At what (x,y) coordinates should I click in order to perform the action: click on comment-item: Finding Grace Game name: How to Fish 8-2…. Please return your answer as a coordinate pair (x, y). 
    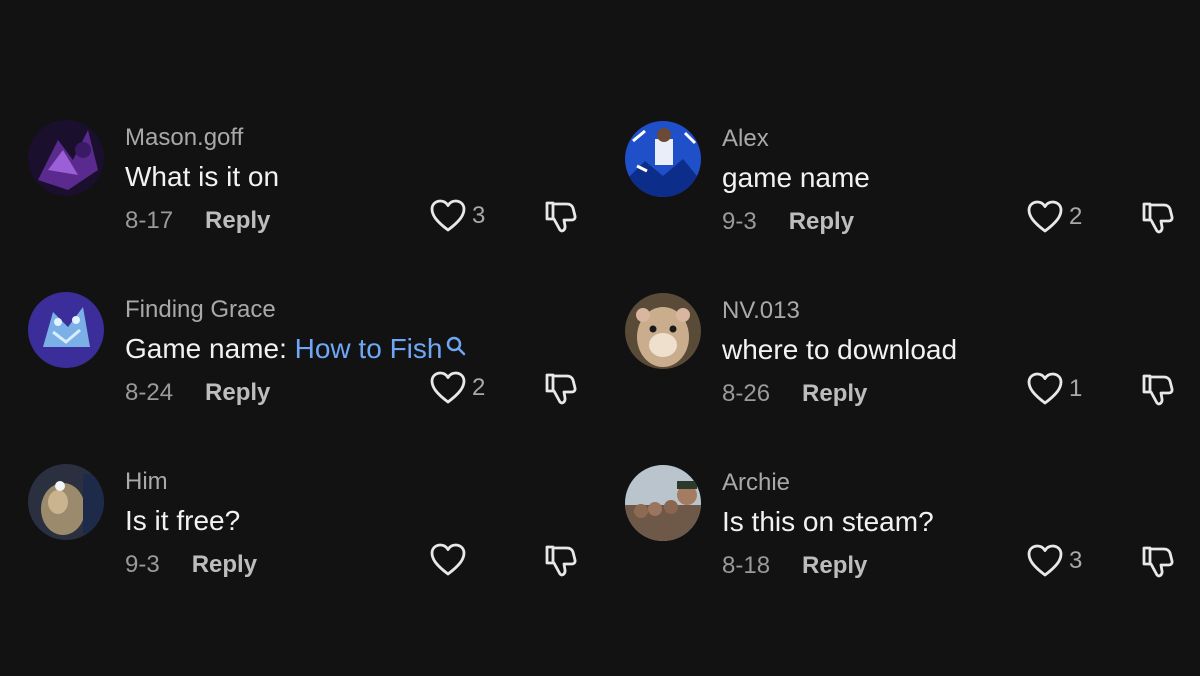
    Looking at the image, I should click on (305, 352).